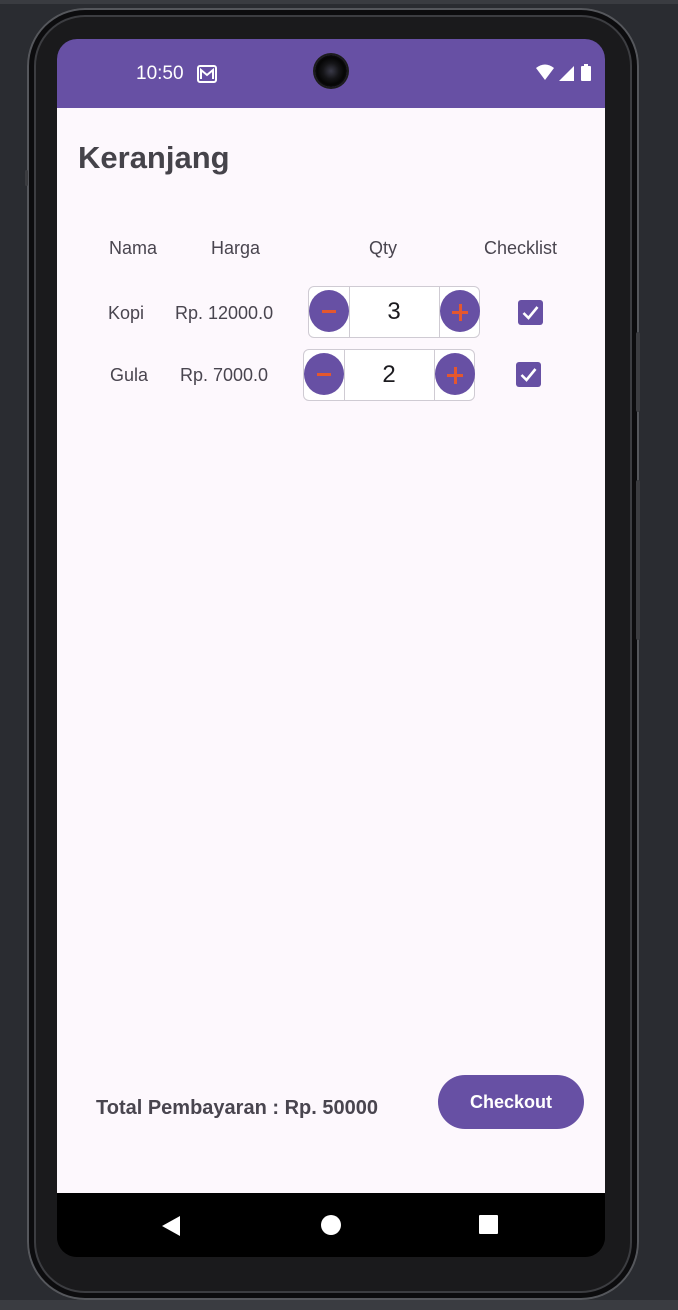 The height and width of the screenshot is (1310, 678). I want to click on volume-button, so click(638, 560).